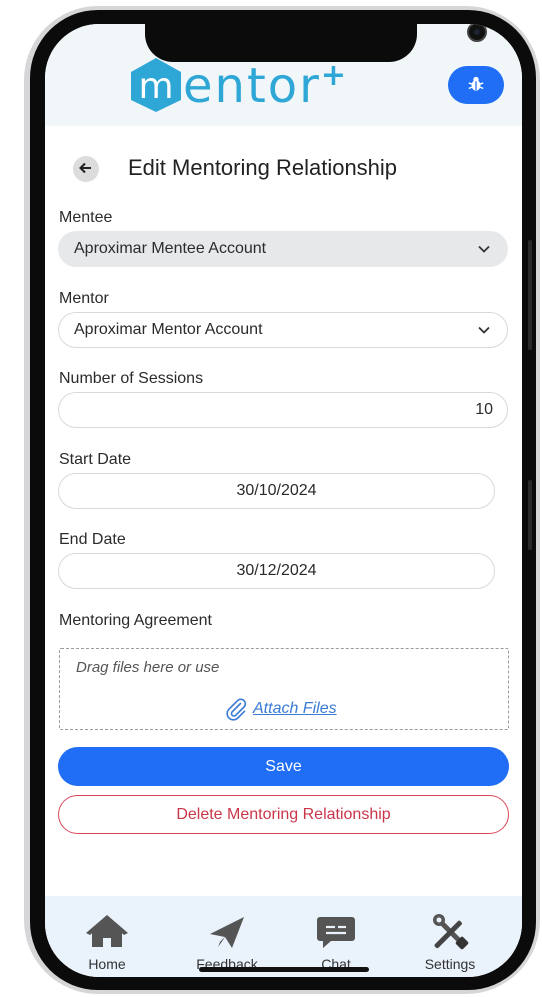 This screenshot has width=542, height=997. I want to click on nav-item-chat: Chat, so click(336, 943).